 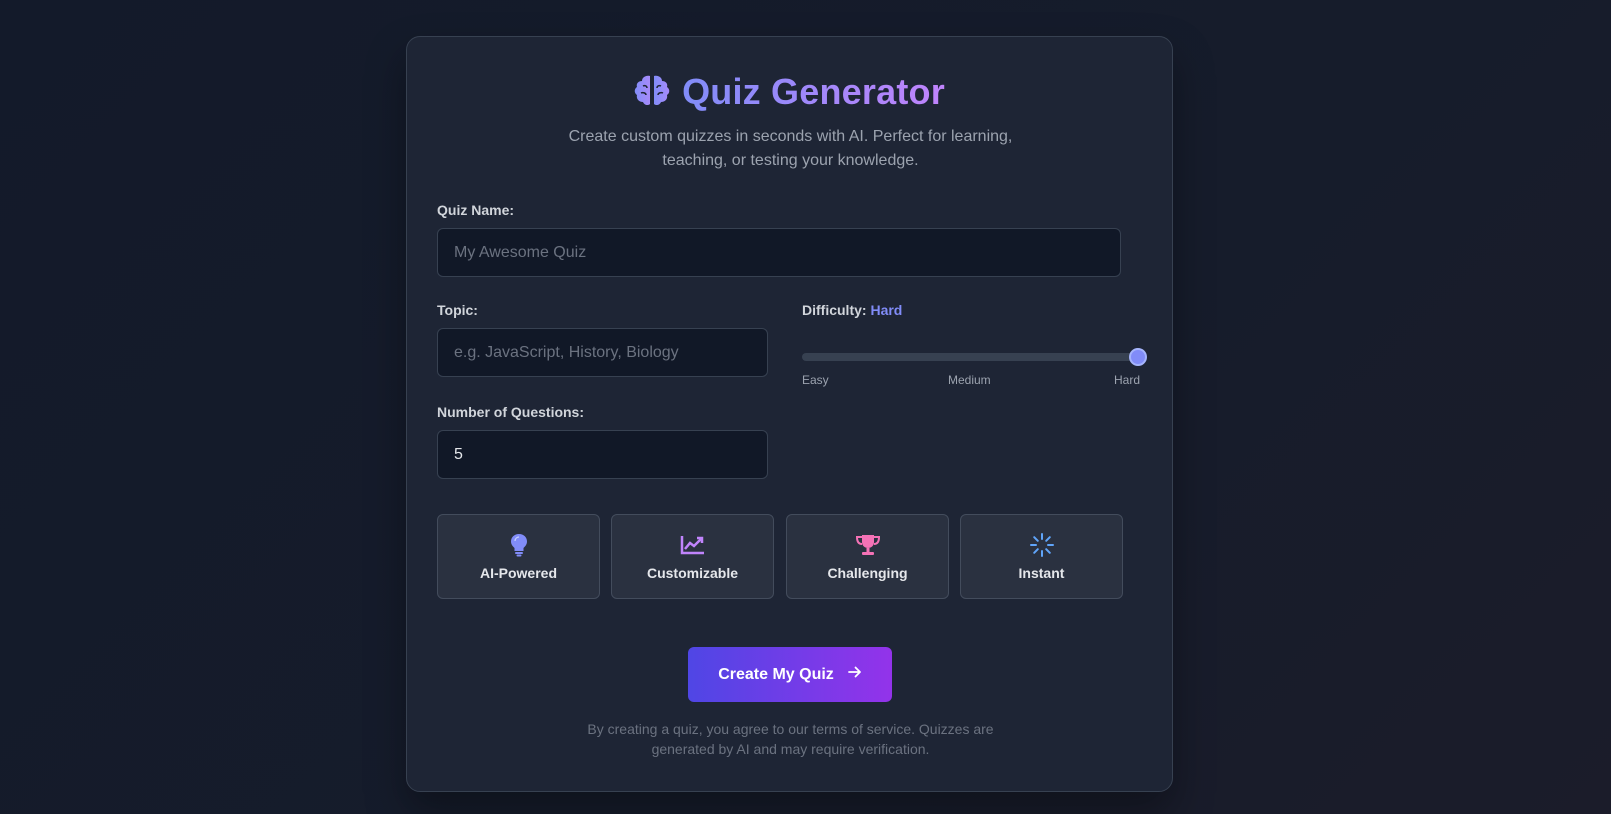 What do you see at coordinates (457, 310) in the screenshot?
I see `topic-label: Topic:` at bounding box center [457, 310].